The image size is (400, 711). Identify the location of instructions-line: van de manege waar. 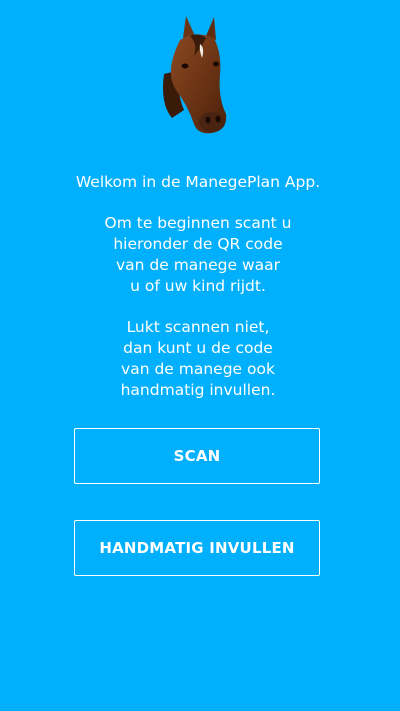
(198, 265).